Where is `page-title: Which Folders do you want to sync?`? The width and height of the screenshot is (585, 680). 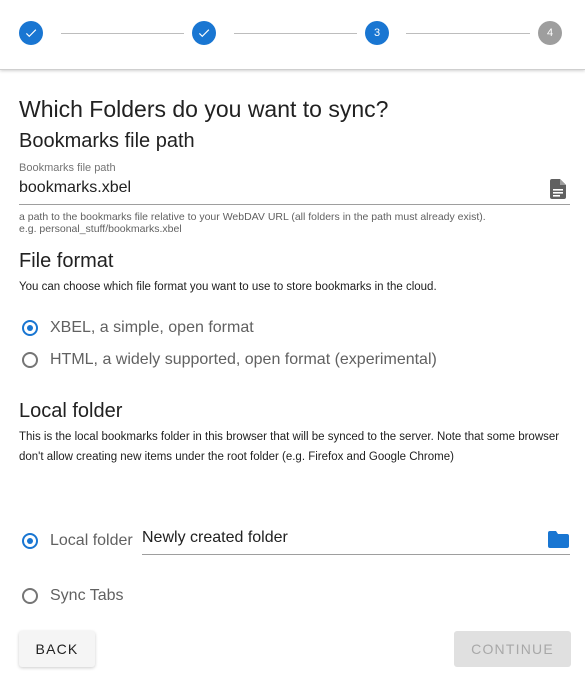 page-title: Which Folders do you want to sync? is located at coordinates (204, 109).